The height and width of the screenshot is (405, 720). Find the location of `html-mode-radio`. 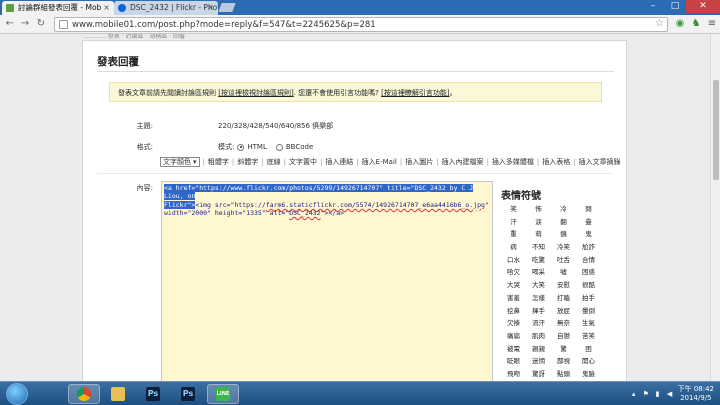

html-mode-radio is located at coordinates (241, 147).